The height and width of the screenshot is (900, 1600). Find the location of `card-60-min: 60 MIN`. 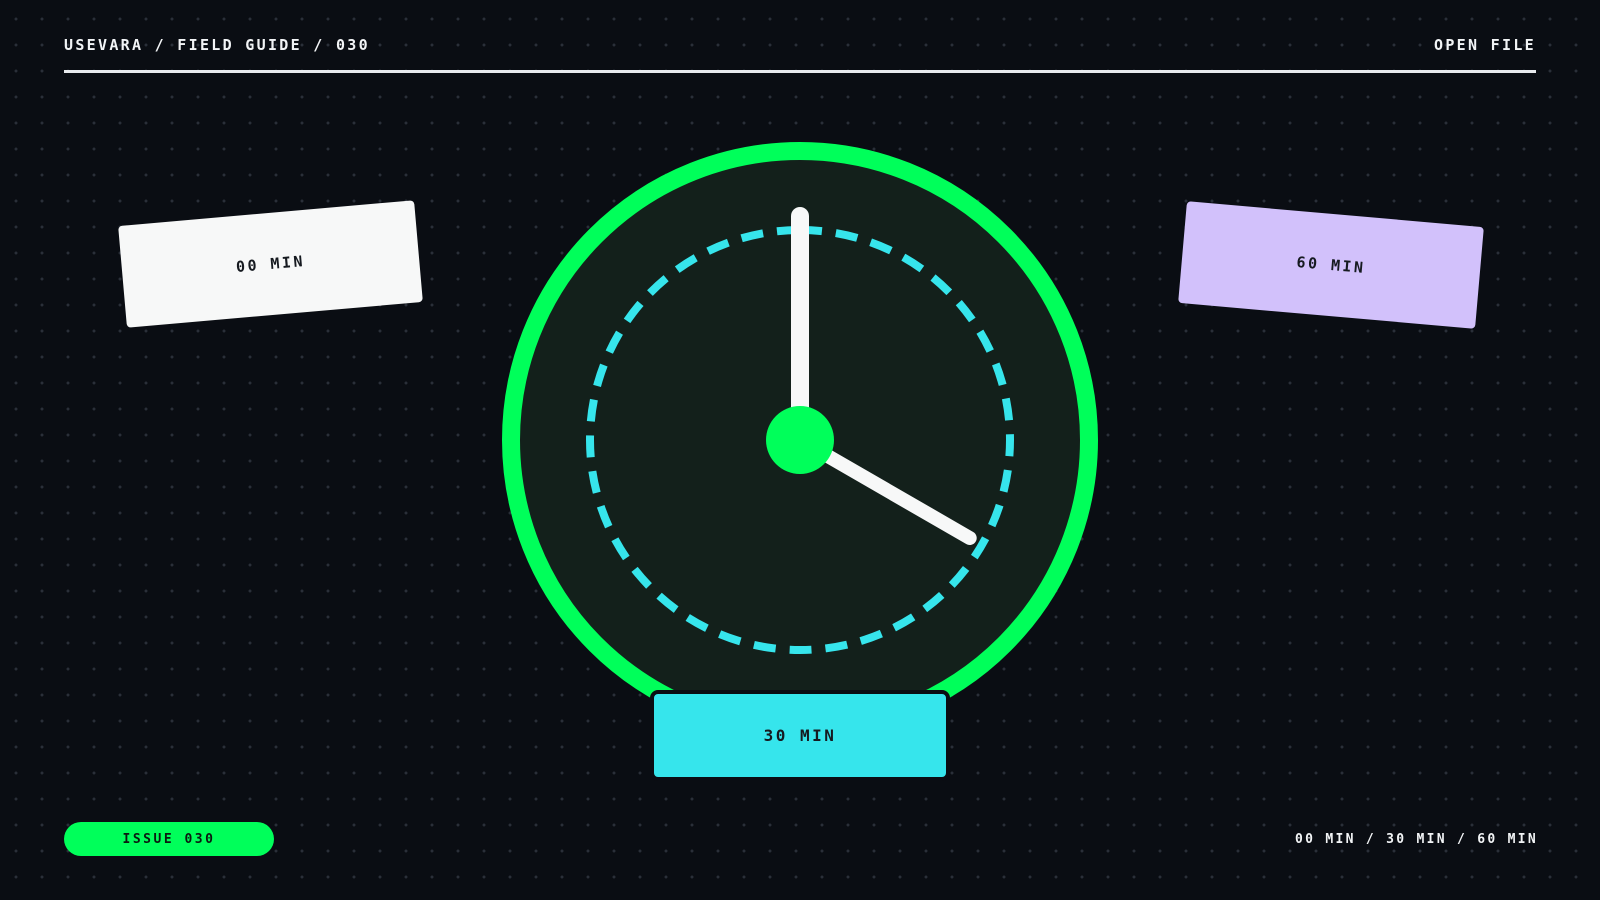

card-60-min: 60 MIN is located at coordinates (1331, 265).